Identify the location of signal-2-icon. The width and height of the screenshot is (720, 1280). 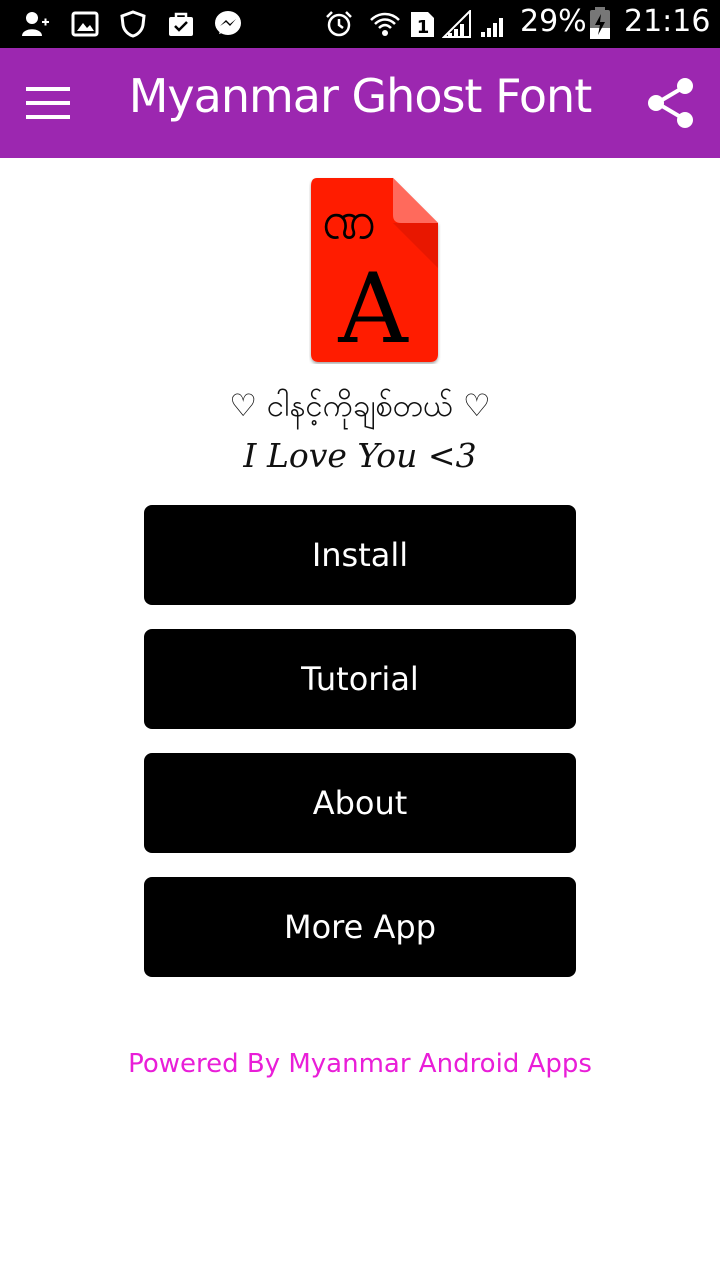
(492, 27).